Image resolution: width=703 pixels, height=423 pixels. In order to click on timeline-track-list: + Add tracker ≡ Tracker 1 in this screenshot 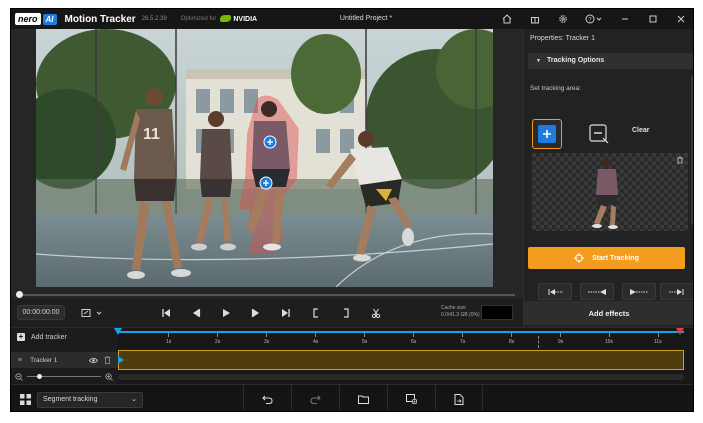, I will do `click(64, 356)`.